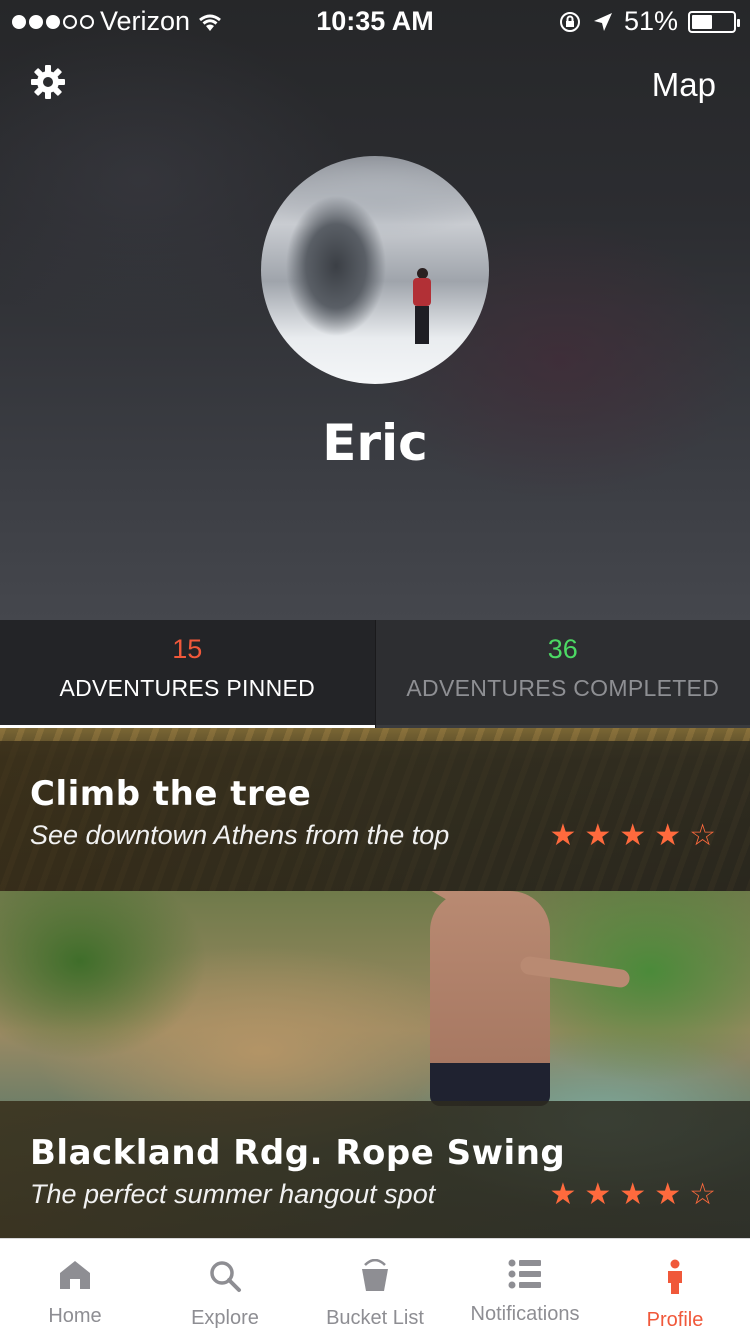  I want to click on completed-label: ADVENTURES COMPLETED, so click(563, 688).